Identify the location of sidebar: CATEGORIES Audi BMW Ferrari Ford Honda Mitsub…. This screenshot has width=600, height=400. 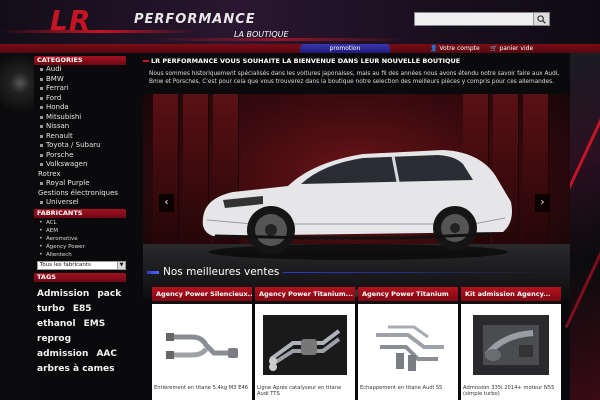
(80, 228).